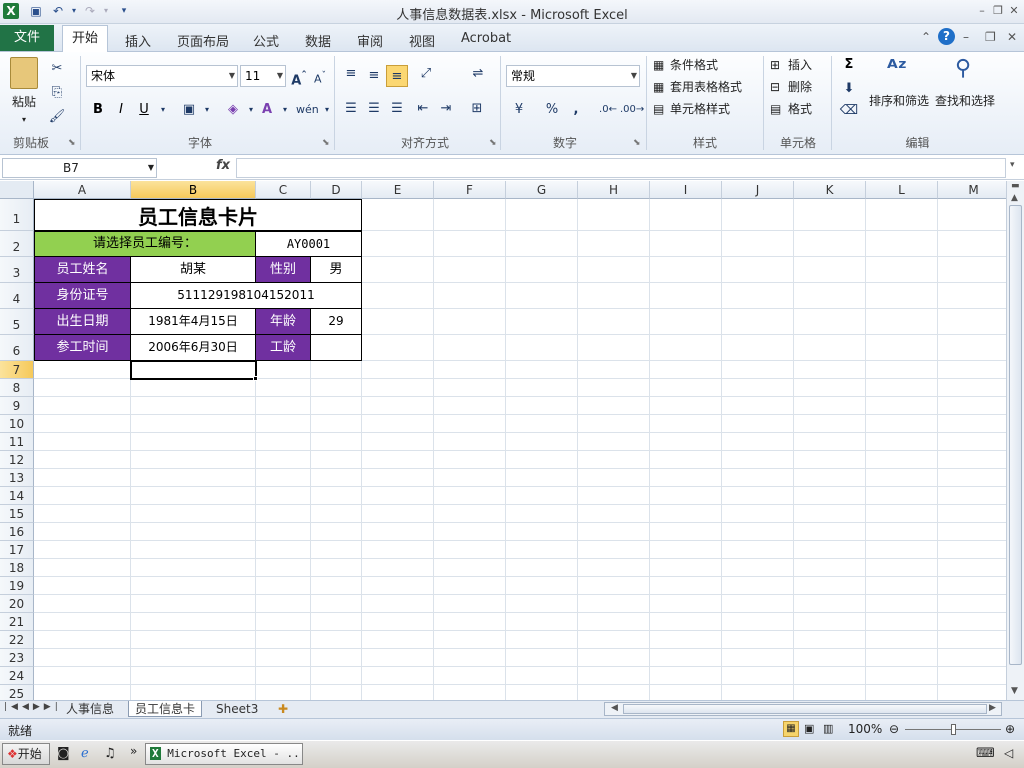 The width and height of the screenshot is (1024, 768). What do you see at coordinates (775, 65) in the screenshot?
I see `insert-cells-icon: ⊞` at bounding box center [775, 65].